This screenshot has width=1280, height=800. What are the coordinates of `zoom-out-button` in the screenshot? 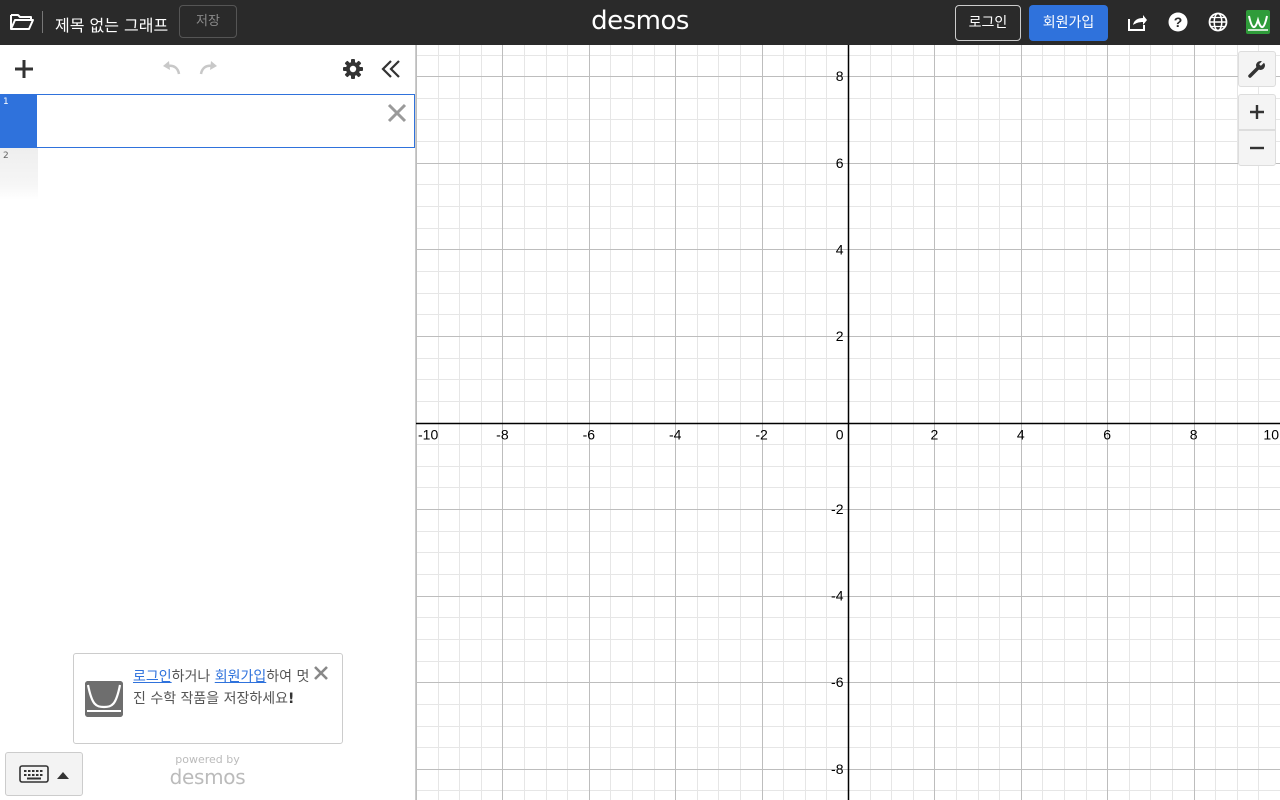 It's located at (1257, 148).